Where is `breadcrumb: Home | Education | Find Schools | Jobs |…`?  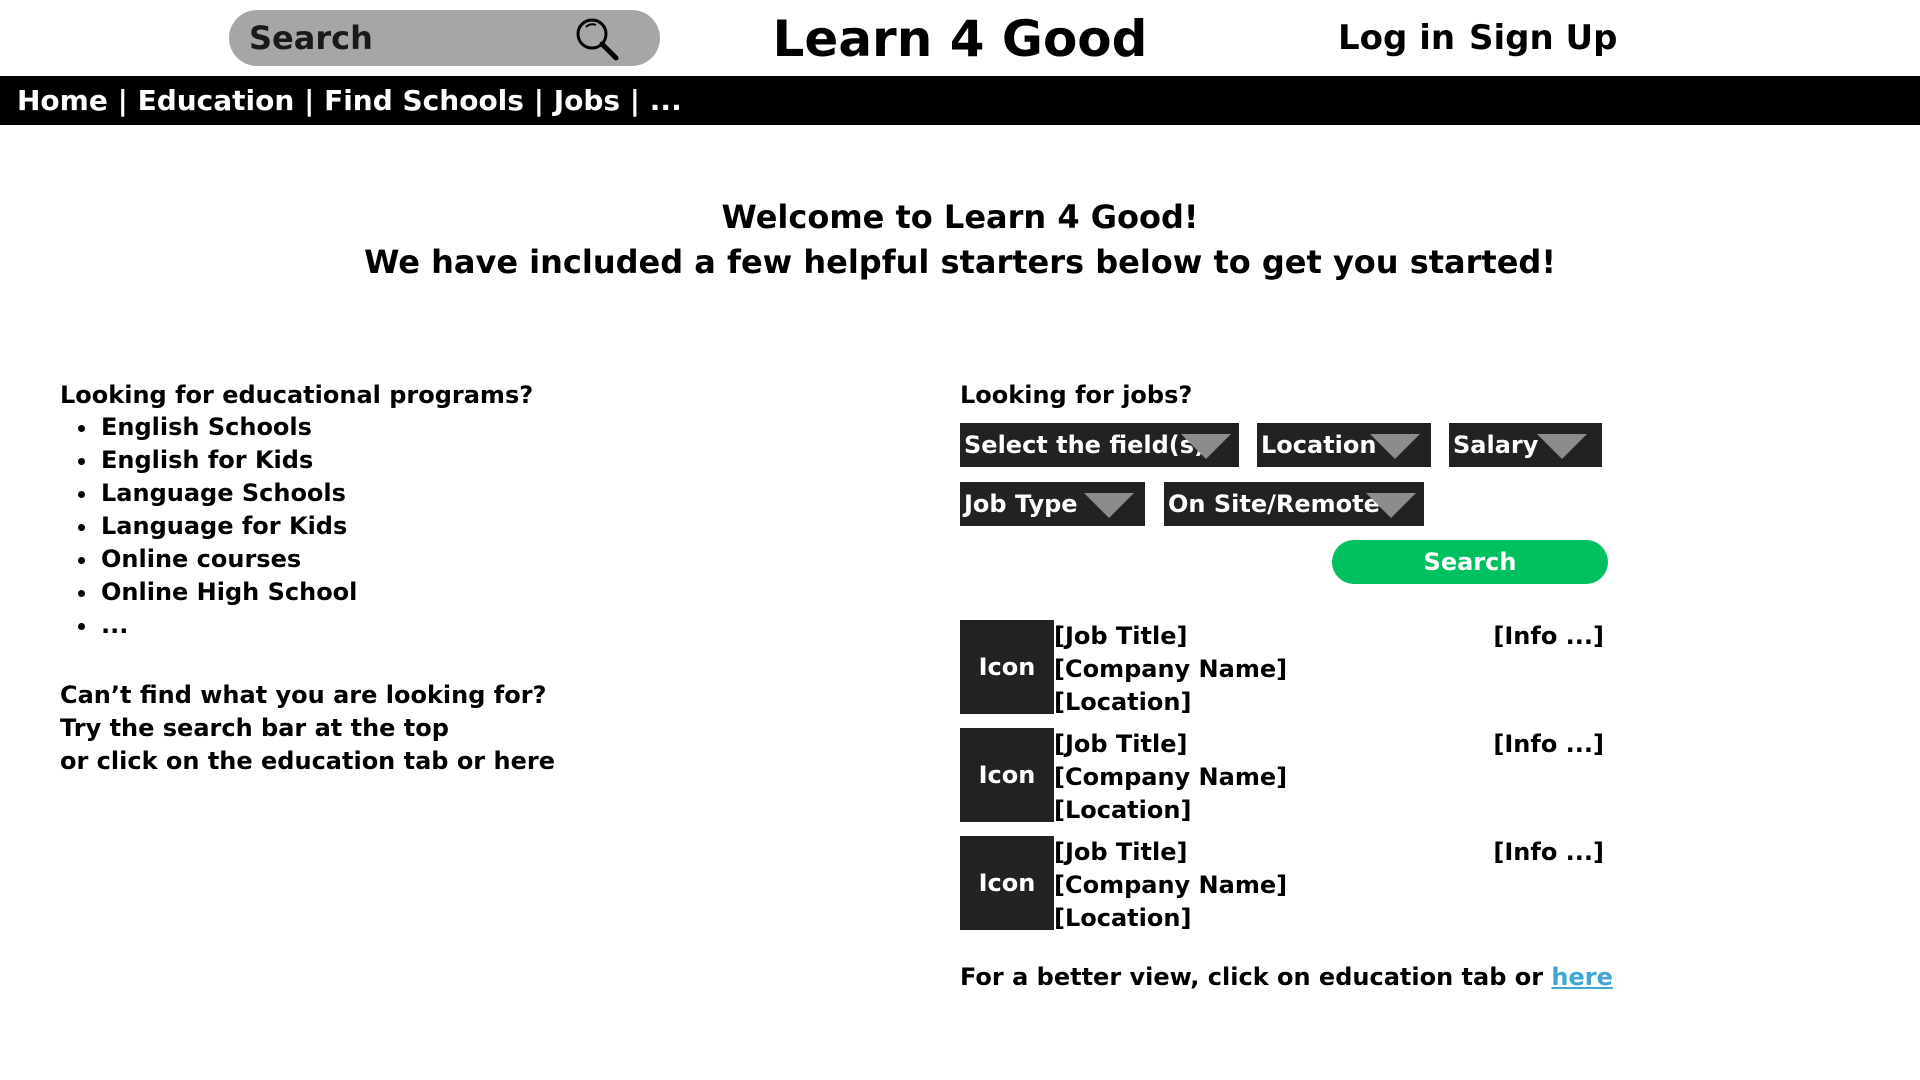
breadcrumb: Home | Education | Find Schools | Jobs |… is located at coordinates (349, 100).